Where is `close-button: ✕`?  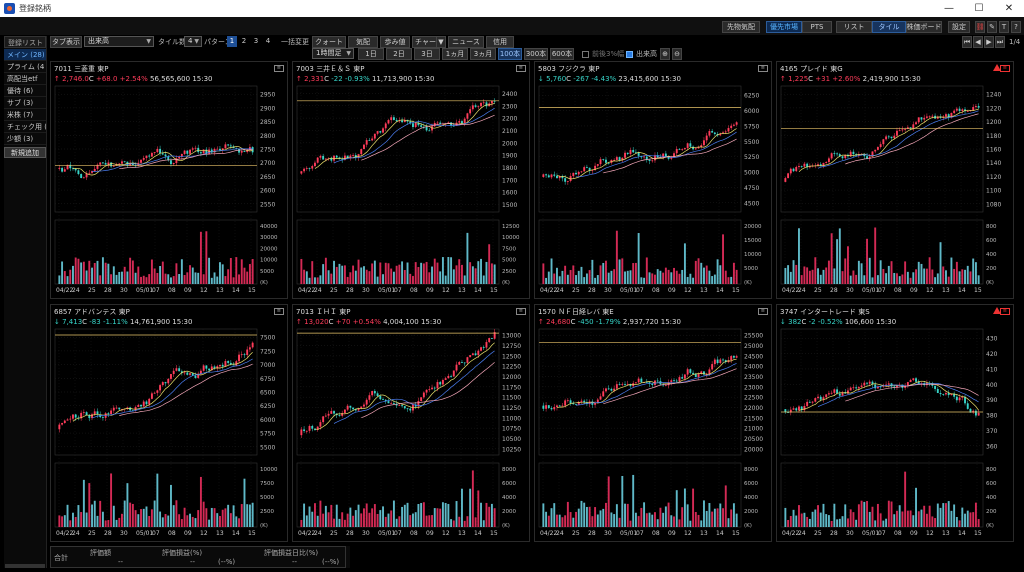 close-button: ✕ is located at coordinates (1009, 8).